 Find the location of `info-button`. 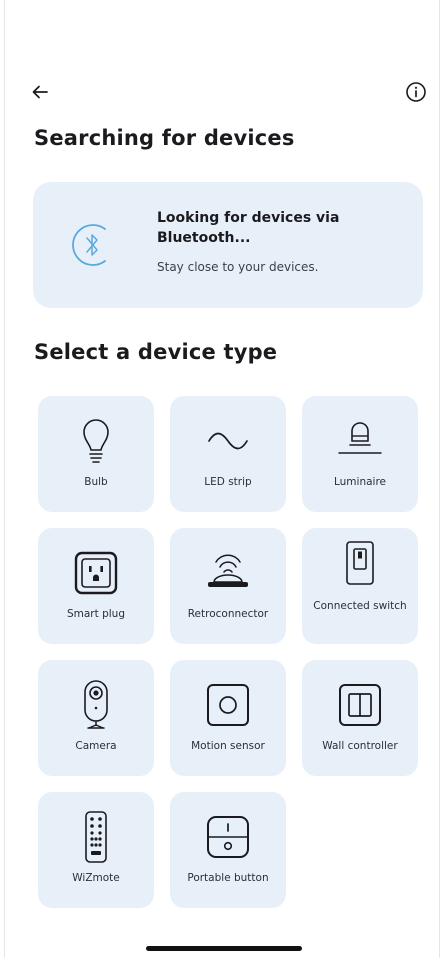

info-button is located at coordinates (416, 92).